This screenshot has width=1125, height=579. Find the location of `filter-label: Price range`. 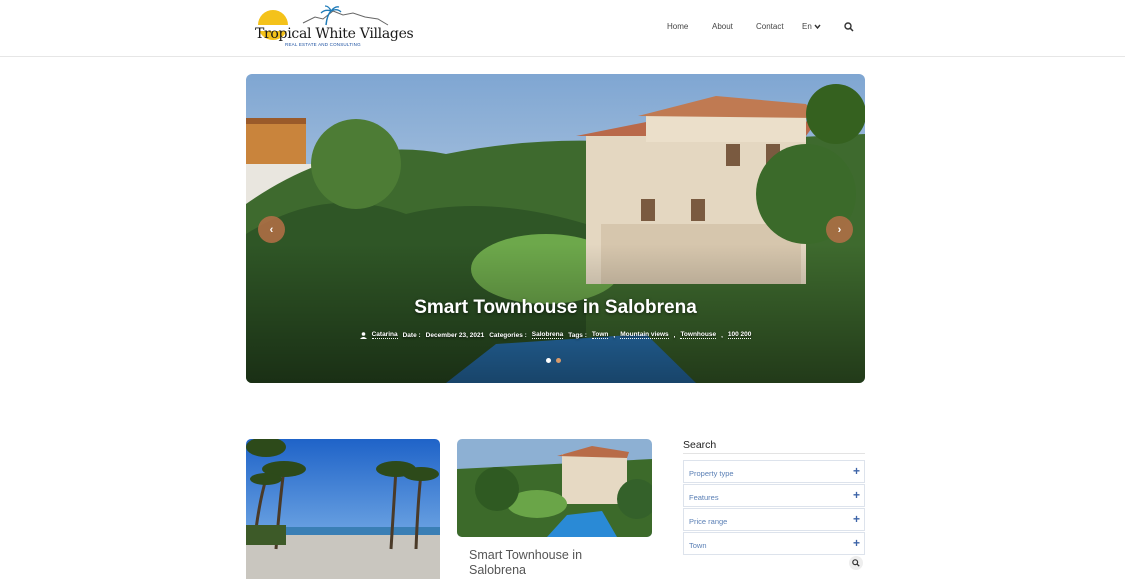

filter-label: Price range is located at coordinates (708, 521).